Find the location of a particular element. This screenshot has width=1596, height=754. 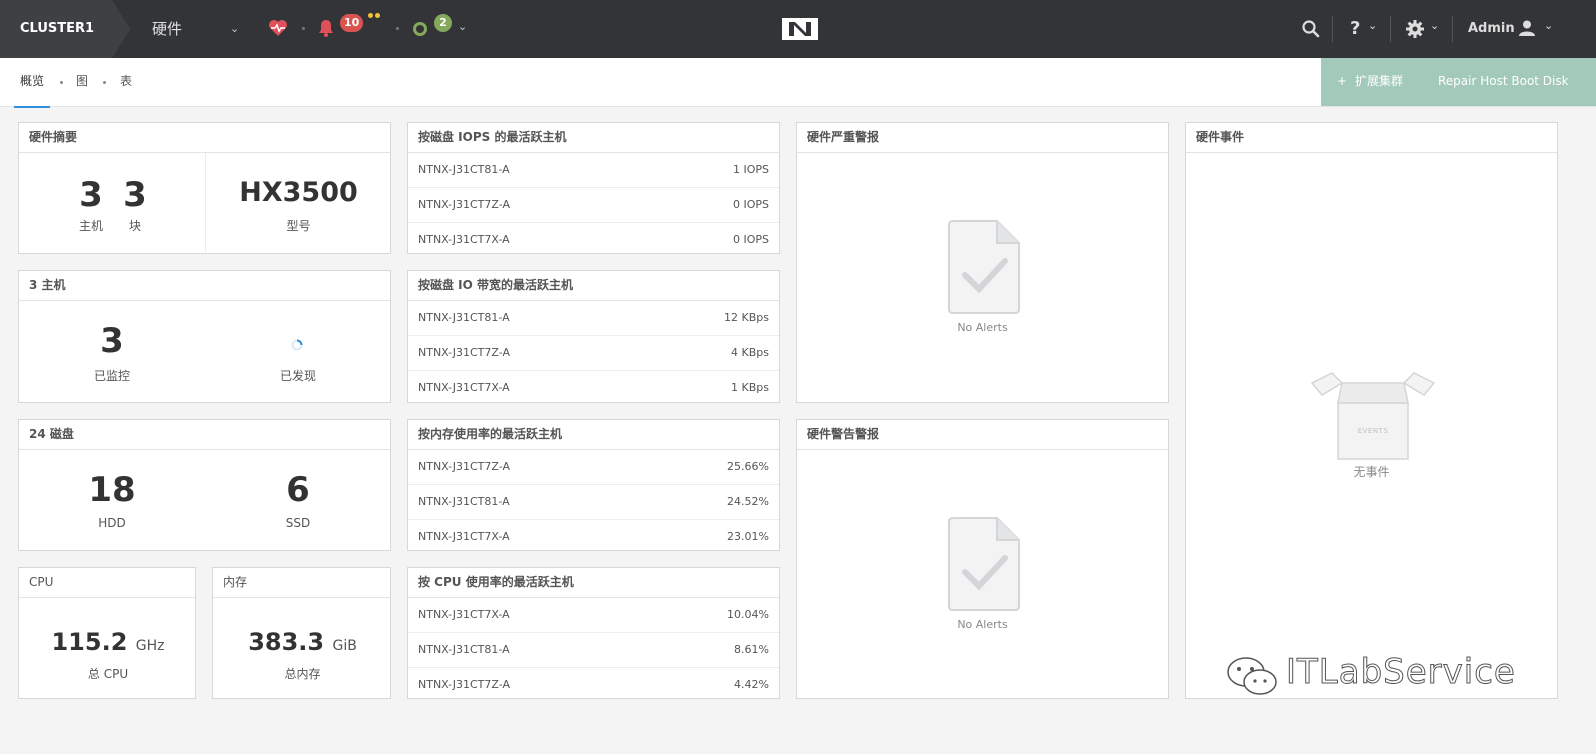

user-avatar-icon is located at coordinates (1527, 28).